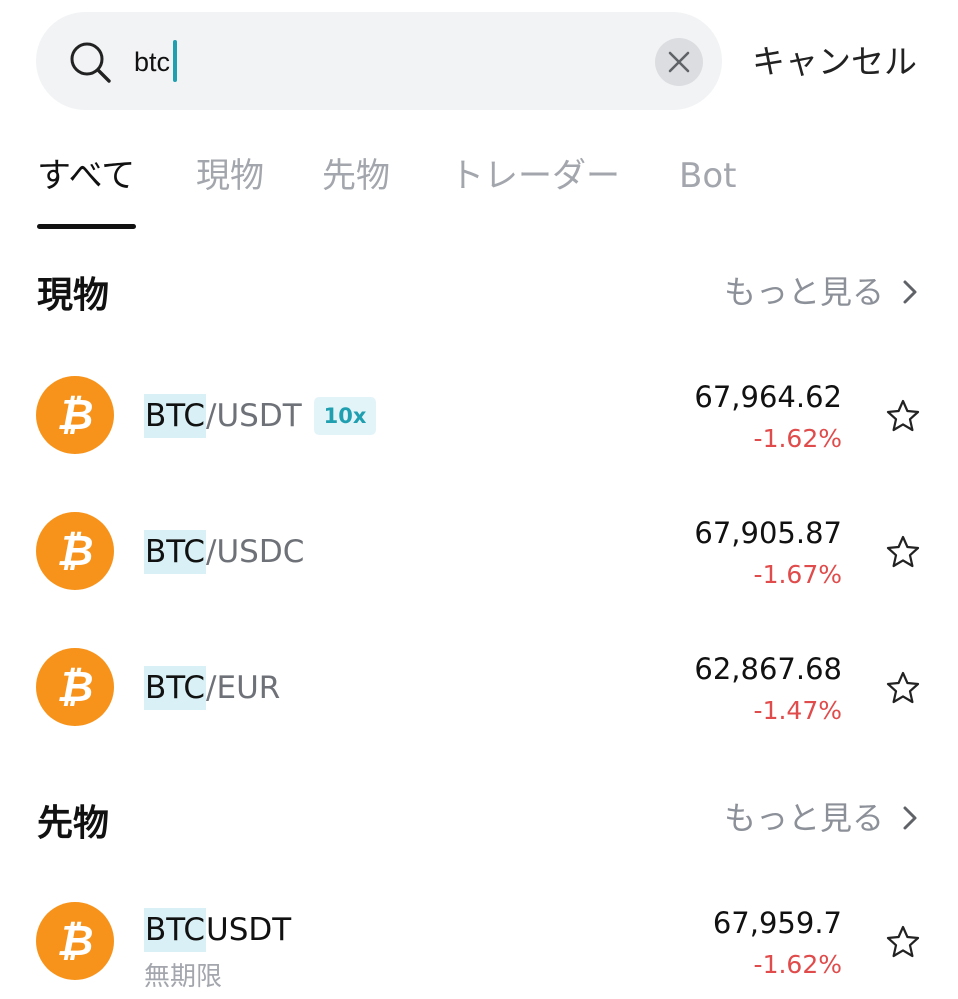 The height and width of the screenshot is (999, 958). I want to click on pair-name: BTC/USDC, so click(224, 552).